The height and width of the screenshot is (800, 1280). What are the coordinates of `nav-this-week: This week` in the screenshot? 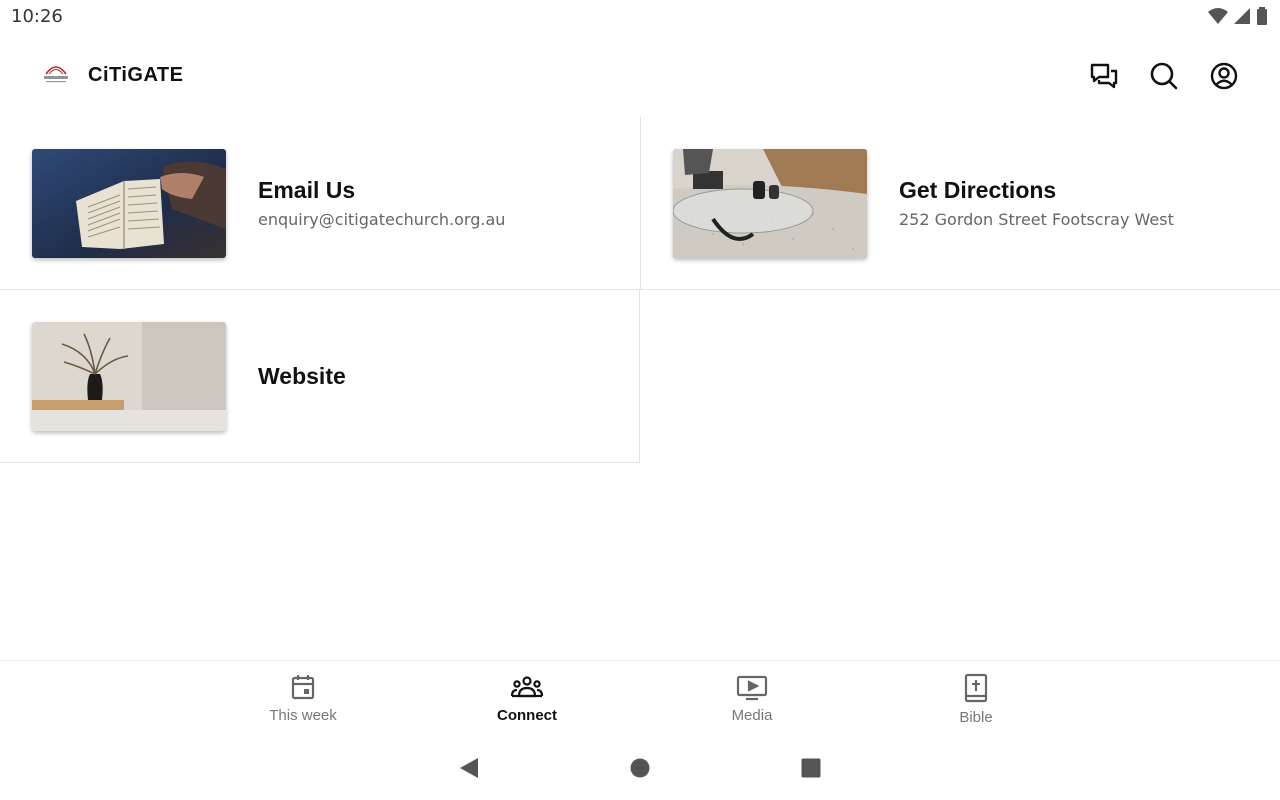 It's located at (303, 698).